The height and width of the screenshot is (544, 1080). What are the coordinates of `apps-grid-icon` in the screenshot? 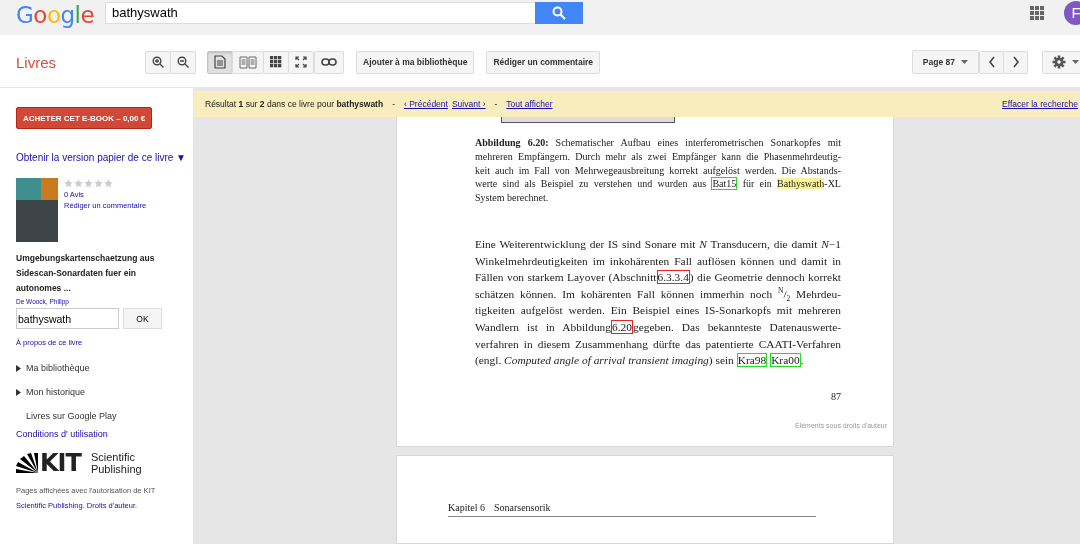 It's located at (1037, 12).